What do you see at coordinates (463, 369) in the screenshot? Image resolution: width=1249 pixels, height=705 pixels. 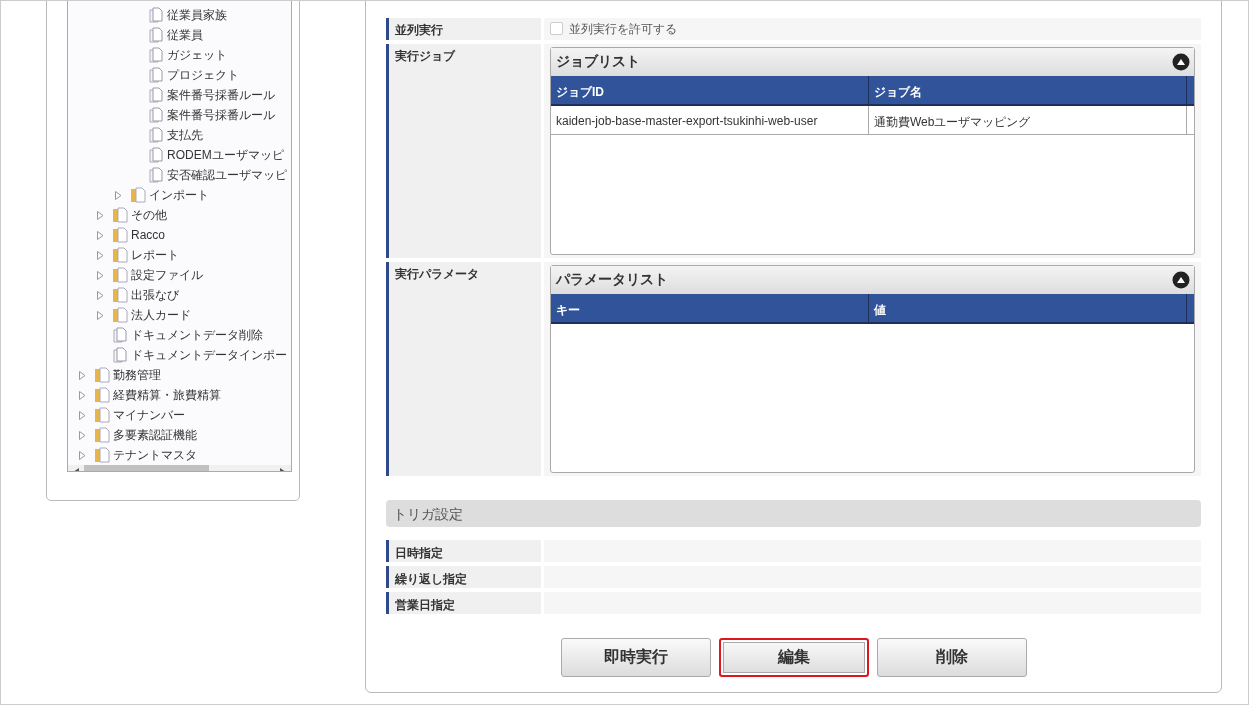 I see `field-label: 実行パラメータ` at bounding box center [463, 369].